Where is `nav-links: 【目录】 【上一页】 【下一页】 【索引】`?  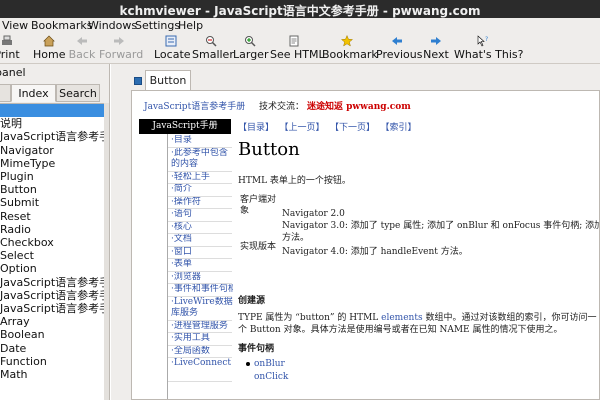 nav-links: 【目录】 【上一页】 【下一页】 【索引】 is located at coordinates (332, 126).